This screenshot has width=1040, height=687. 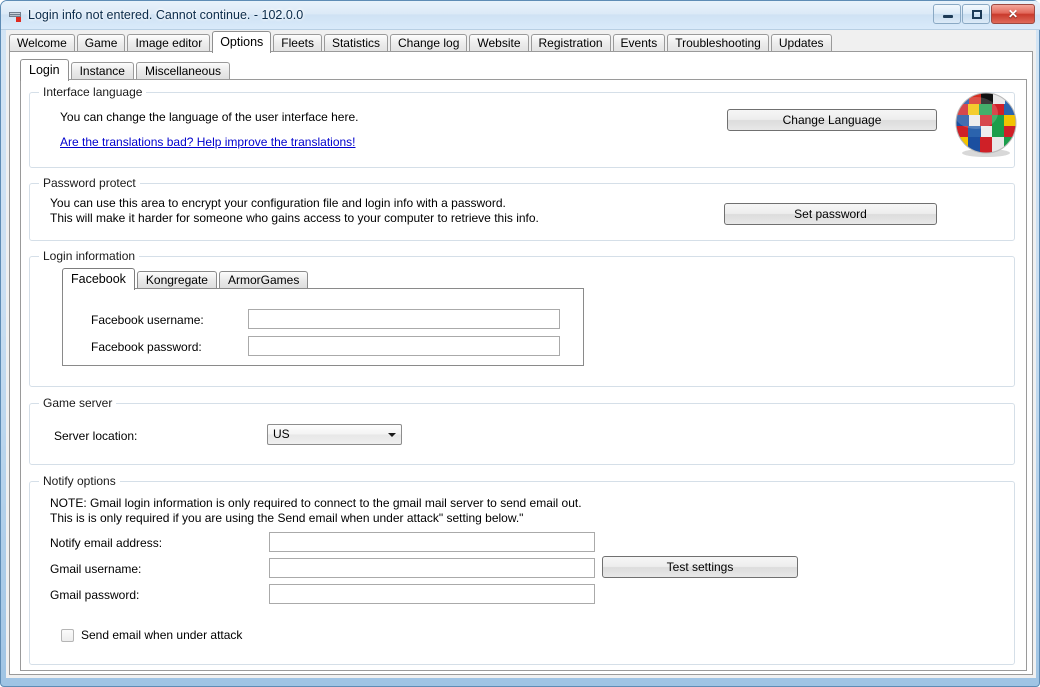 I want to click on tab-label: Statistics, so click(x=355, y=43).